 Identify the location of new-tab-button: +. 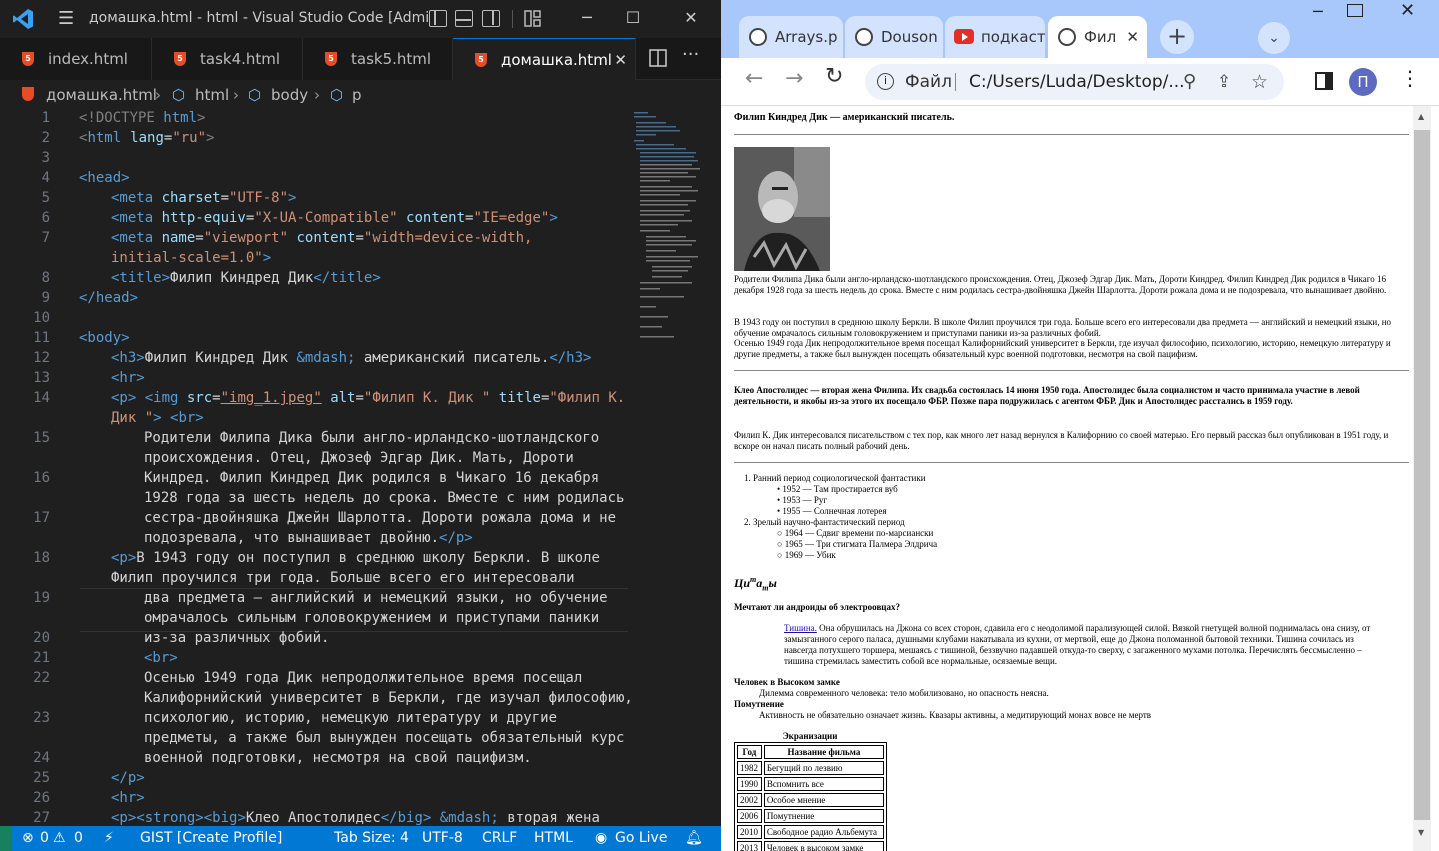
(1177, 37).